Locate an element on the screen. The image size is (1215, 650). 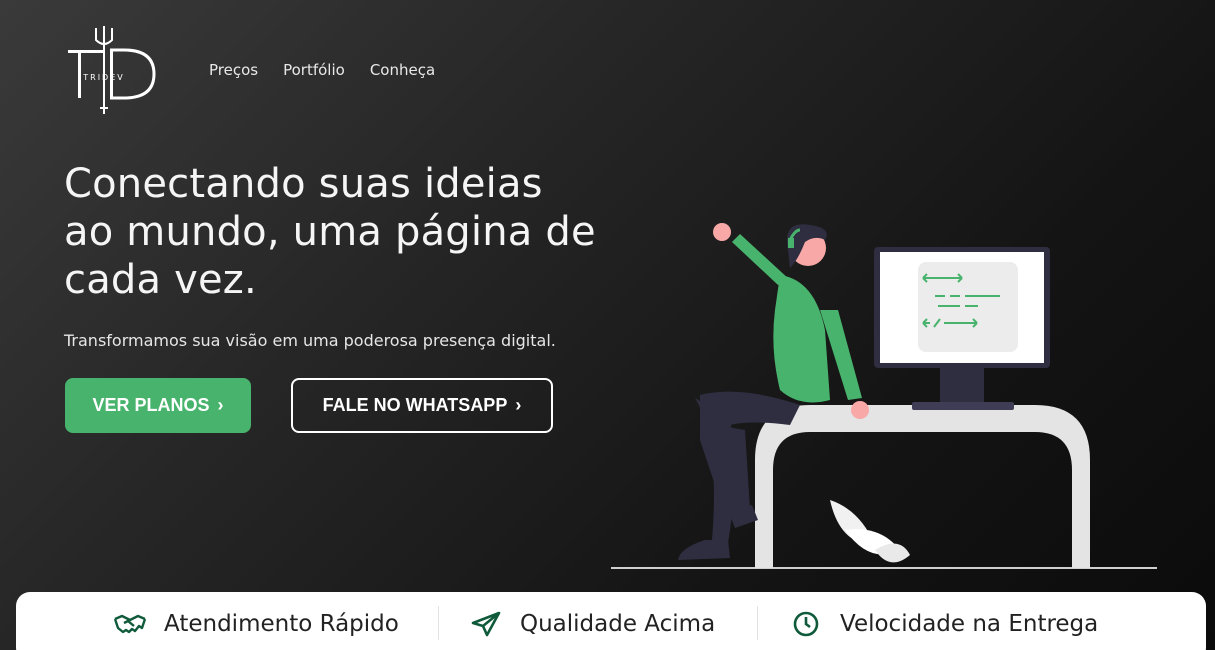
ver-planos-button: VER PLANOS › is located at coordinates (158, 405).